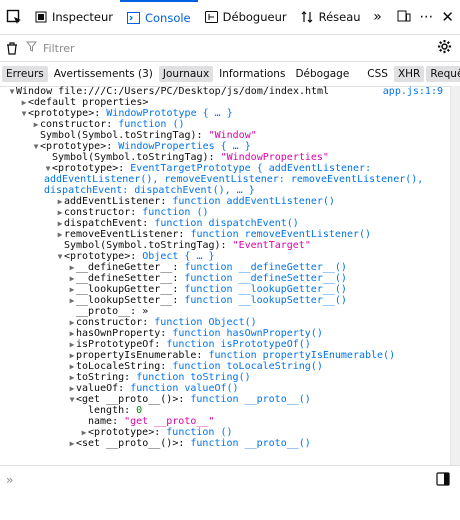 The height and width of the screenshot is (520, 460). Describe the element at coordinates (103, 74) in the screenshot. I see `filter-warnings: Avertissements (3)` at that location.